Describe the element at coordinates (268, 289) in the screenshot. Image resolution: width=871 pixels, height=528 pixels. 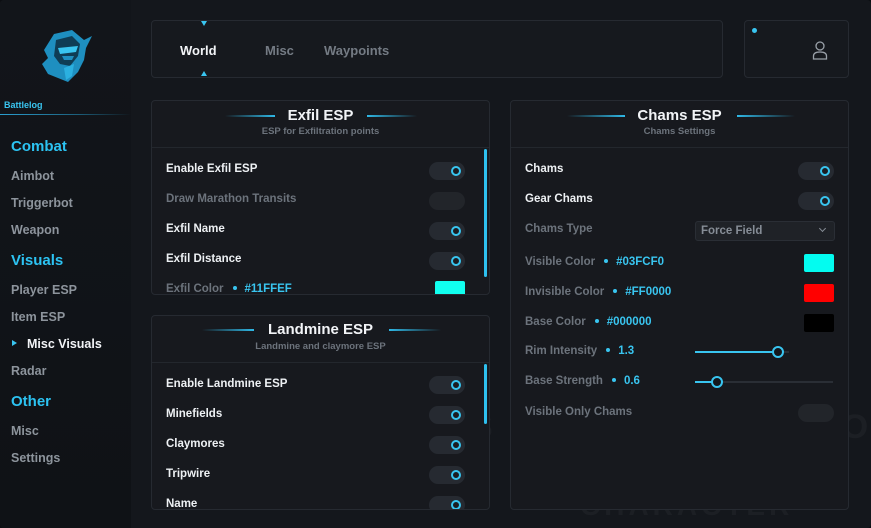
I see `exfil-color-value: #11FFEF` at that location.